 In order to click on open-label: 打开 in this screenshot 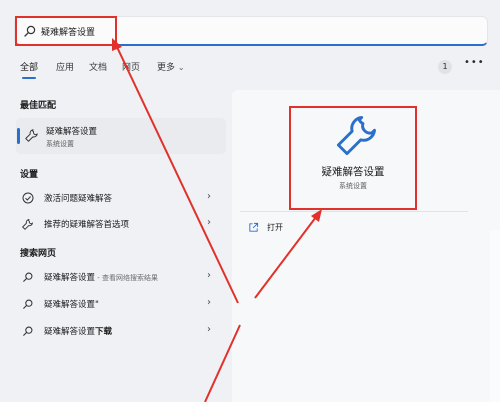, I will do `click(275, 227)`.